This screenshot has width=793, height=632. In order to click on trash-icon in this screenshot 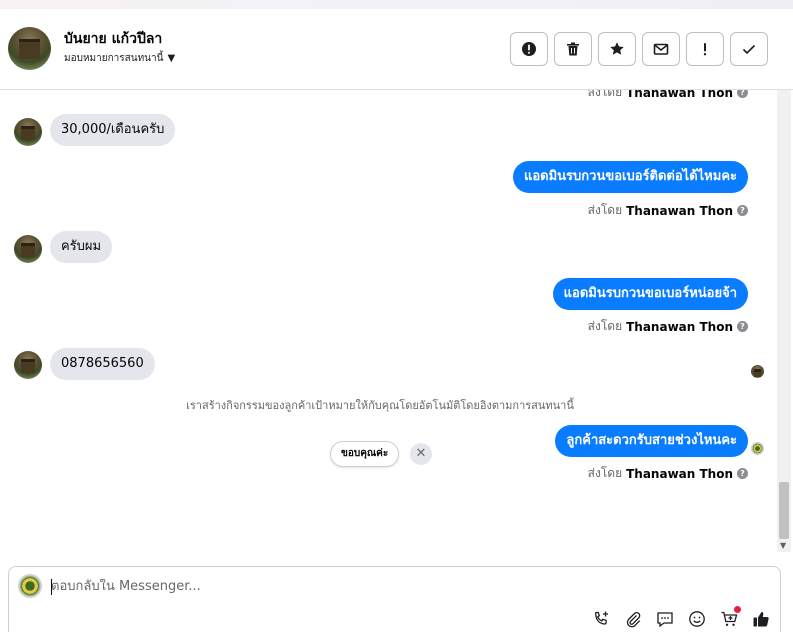, I will do `click(573, 49)`.